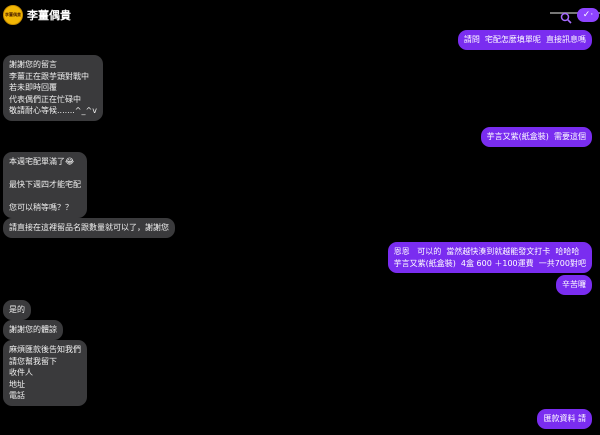  Describe the element at coordinates (45, 373) in the screenshot. I see `message-bubble-incoming: 麻煩匯款後告知我們 請您幫我留下 收件人 地址 電話` at that location.